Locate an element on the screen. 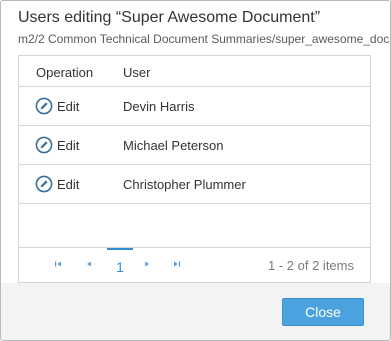 Image resolution: width=391 pixels, height=341 pixels. column-header-operation: Operation is located at coordinates (64, 72).